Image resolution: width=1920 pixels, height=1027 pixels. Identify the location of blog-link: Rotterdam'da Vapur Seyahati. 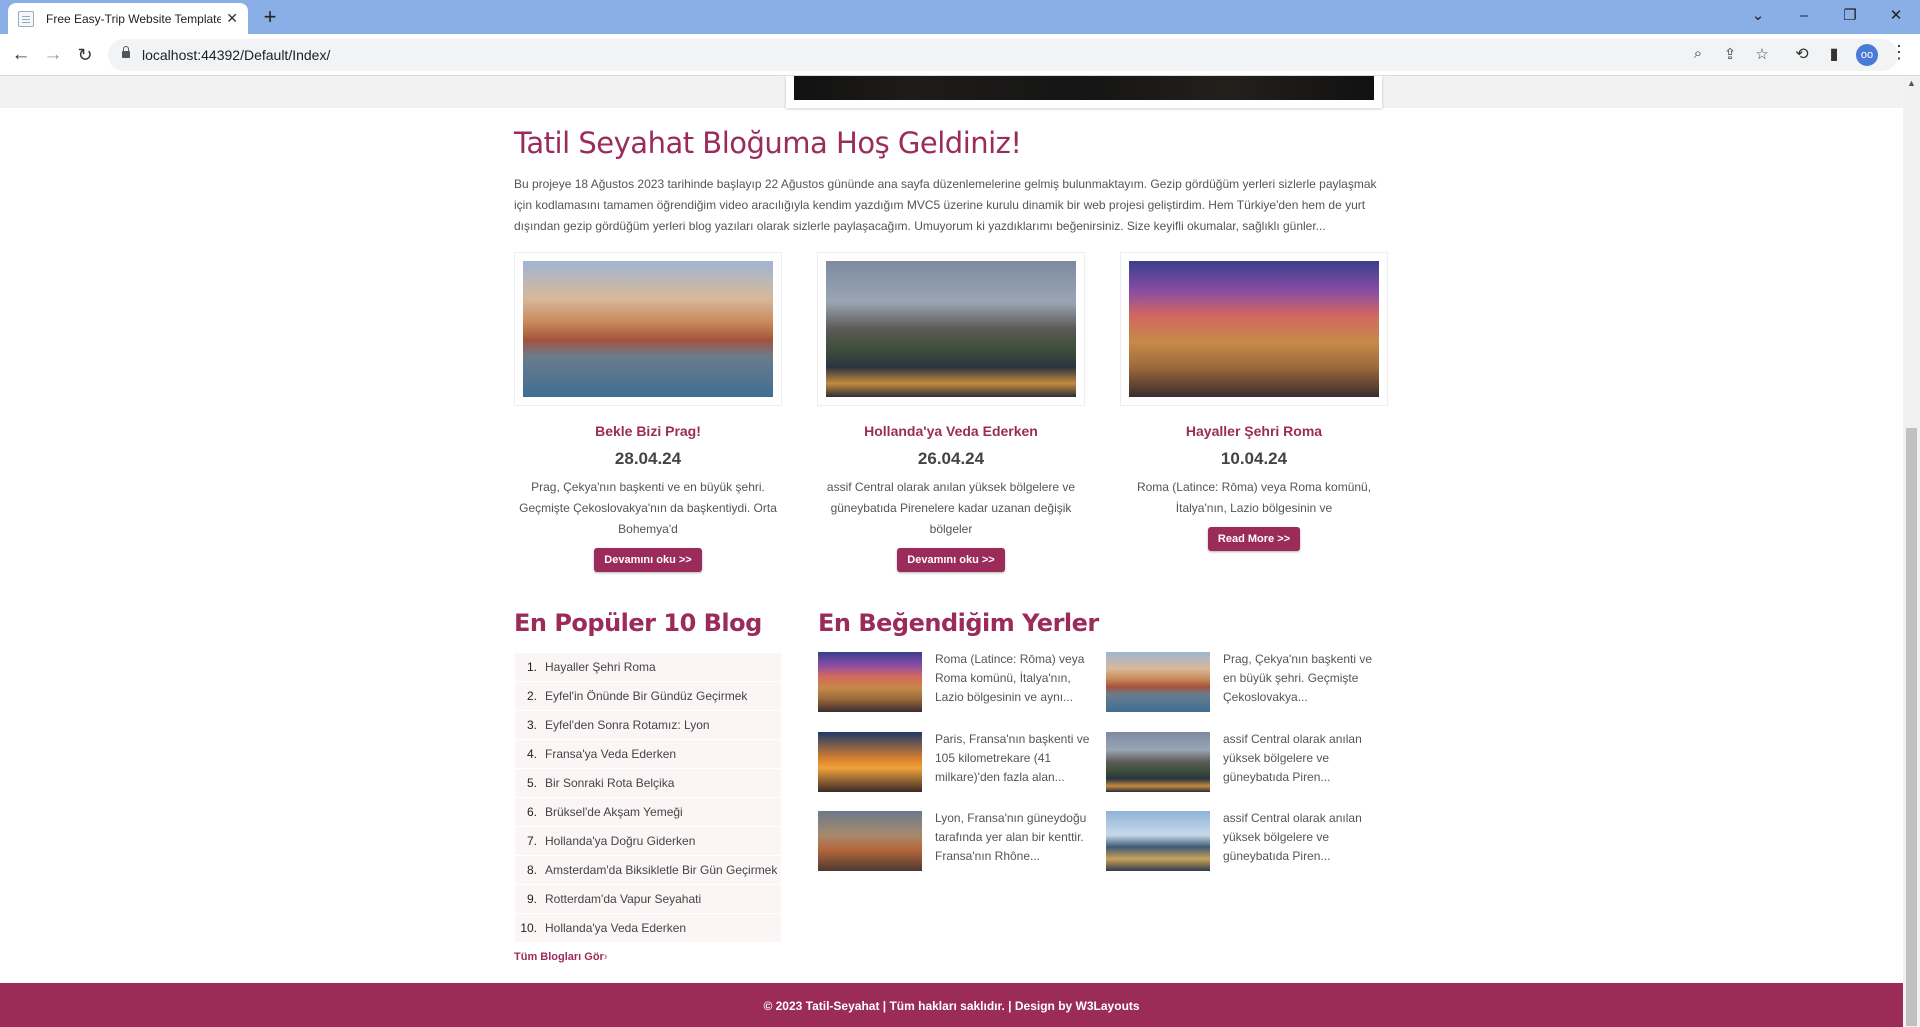
(623, 899).